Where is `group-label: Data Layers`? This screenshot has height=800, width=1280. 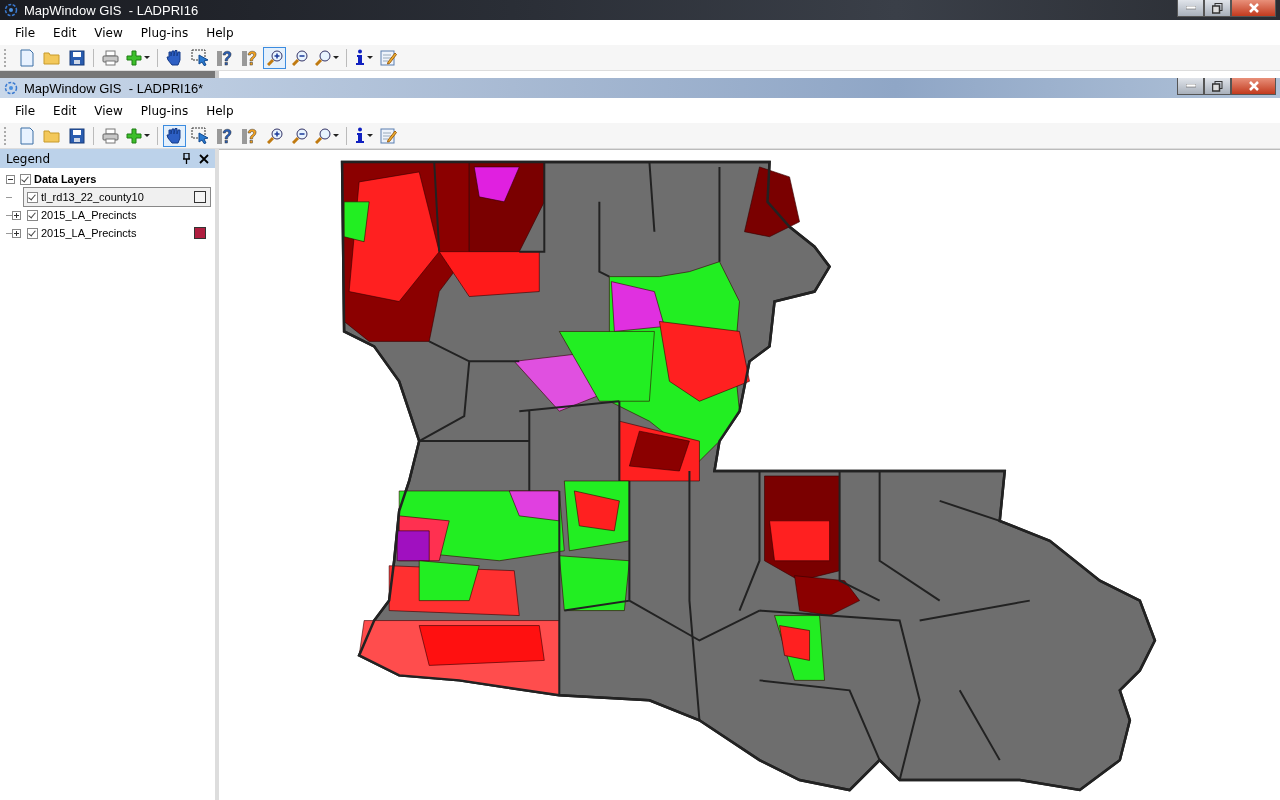
group-label: Data Layers is located at coordinates (65, 179).